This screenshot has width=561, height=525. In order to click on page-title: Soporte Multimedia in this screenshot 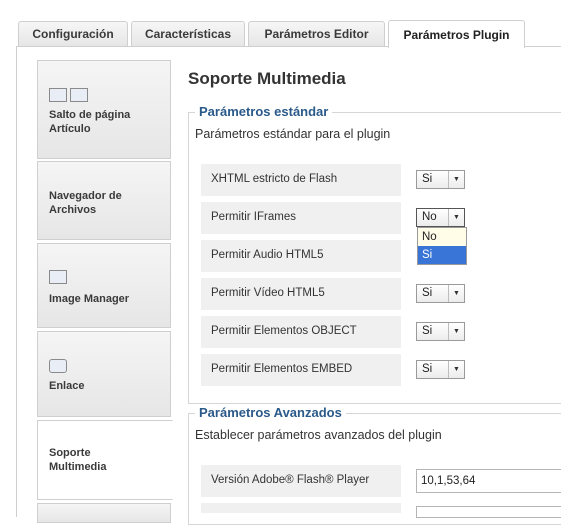, I will do `click(267, 78)`.